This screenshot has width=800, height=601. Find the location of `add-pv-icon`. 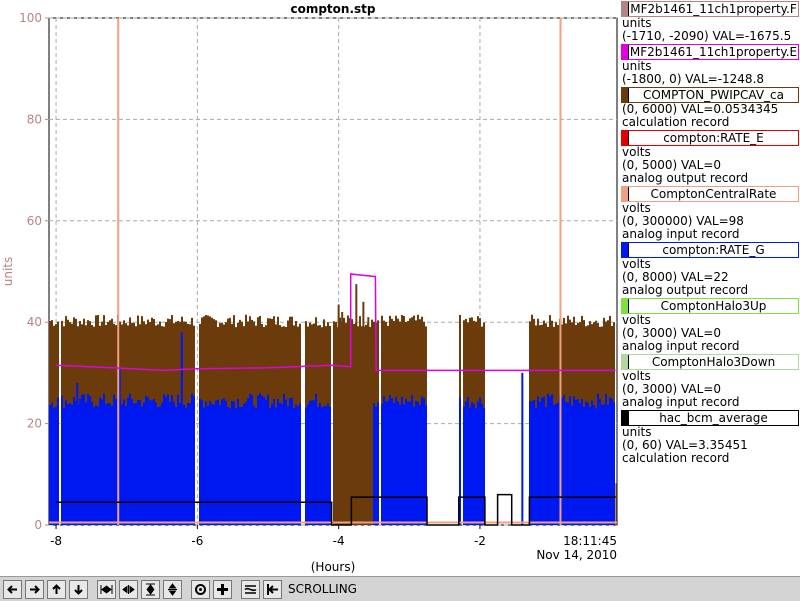

add-pv-icon is located at coordinates (222, 589).